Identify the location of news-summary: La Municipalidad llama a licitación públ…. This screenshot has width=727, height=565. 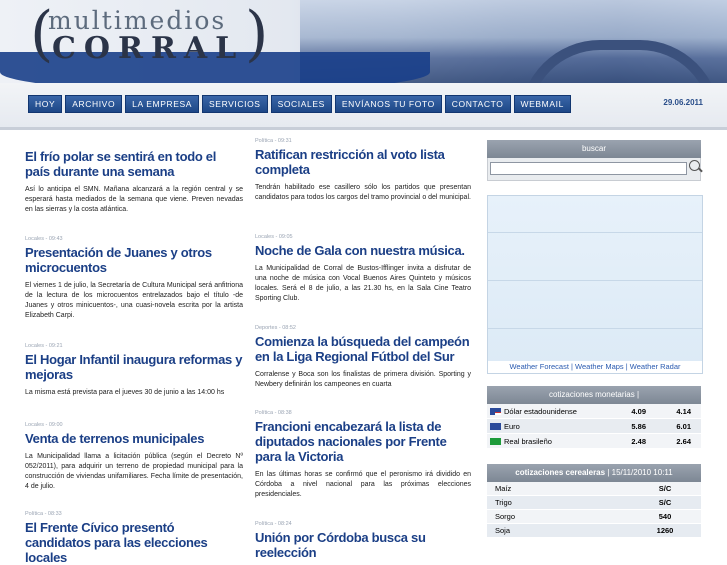
(134, 471).